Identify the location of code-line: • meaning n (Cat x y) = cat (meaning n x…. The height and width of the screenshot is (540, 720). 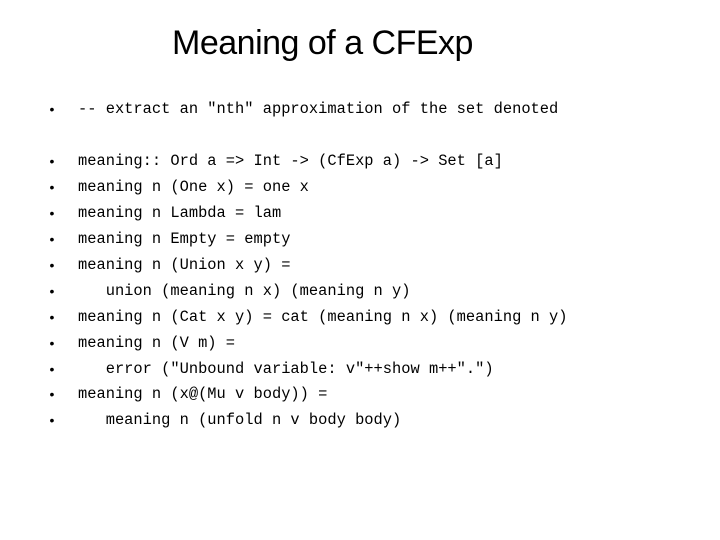
(360, 317).